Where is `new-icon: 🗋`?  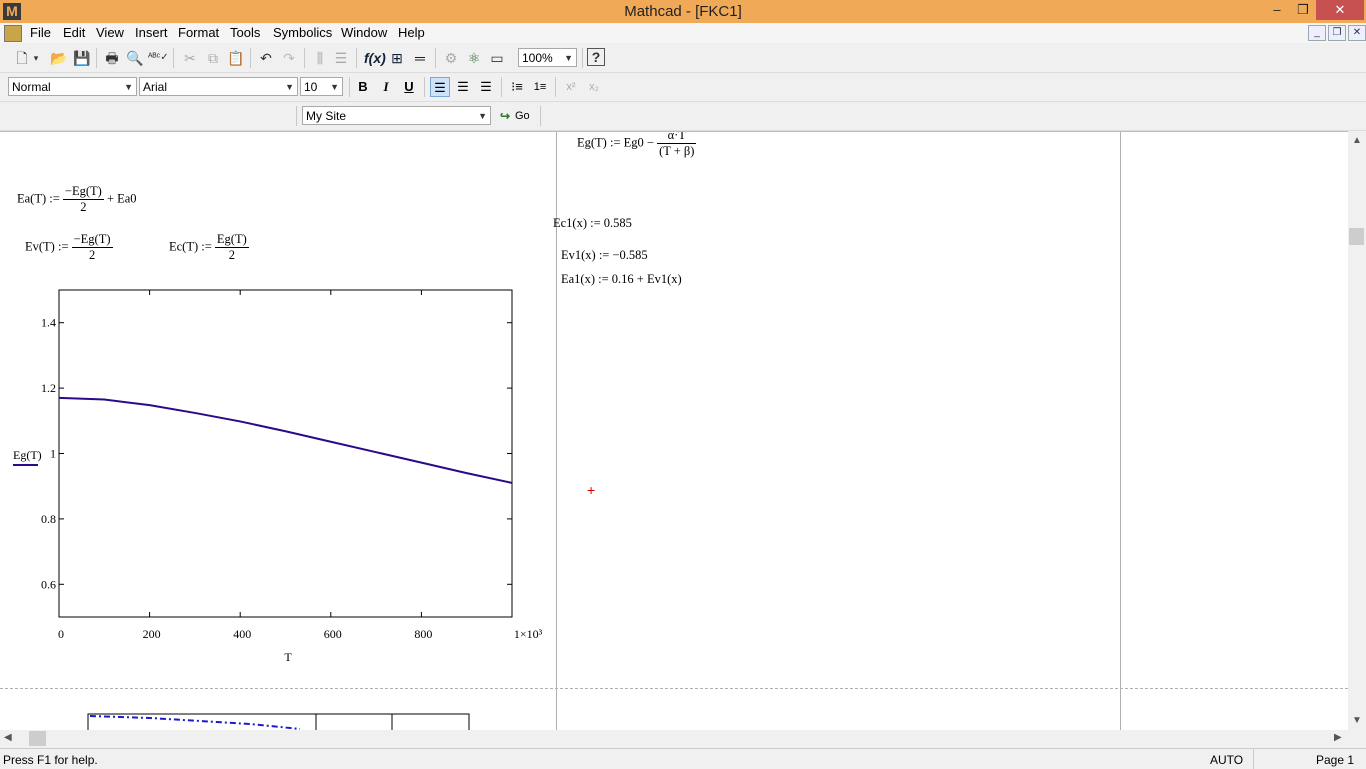
new-icon: 🗋 is located at coordinates (22, 58).